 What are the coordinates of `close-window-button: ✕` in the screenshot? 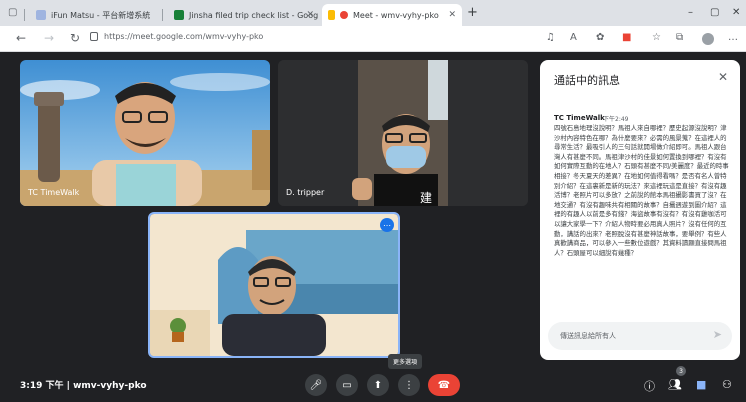 It's located at (736, 12).